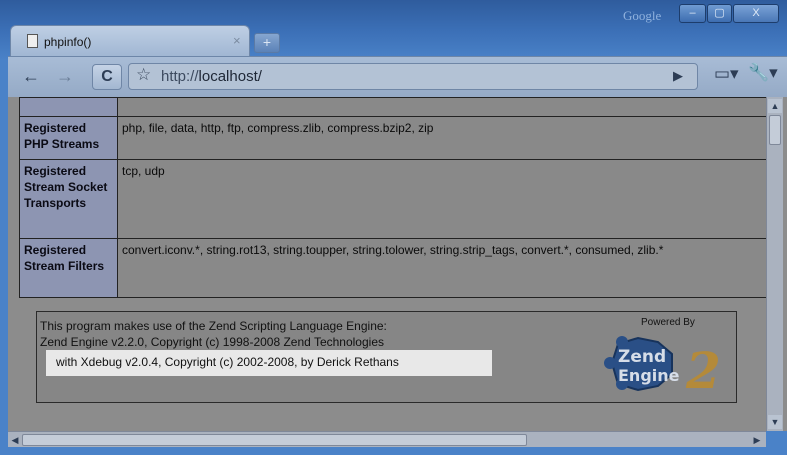 The height and width of the screenshot is (455, 787). I want to click on logo-word-1: Zend, so click(642, 357).